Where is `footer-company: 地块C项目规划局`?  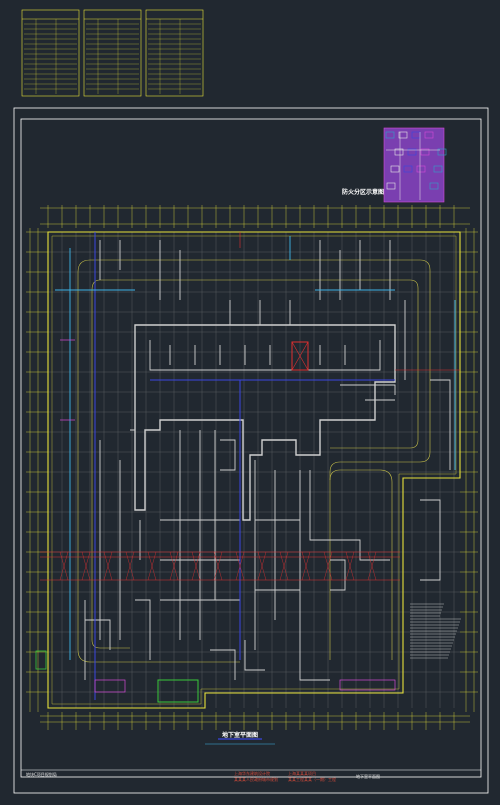 footer-company: 地块C项目规划局 is located at coordinates (41, 774).